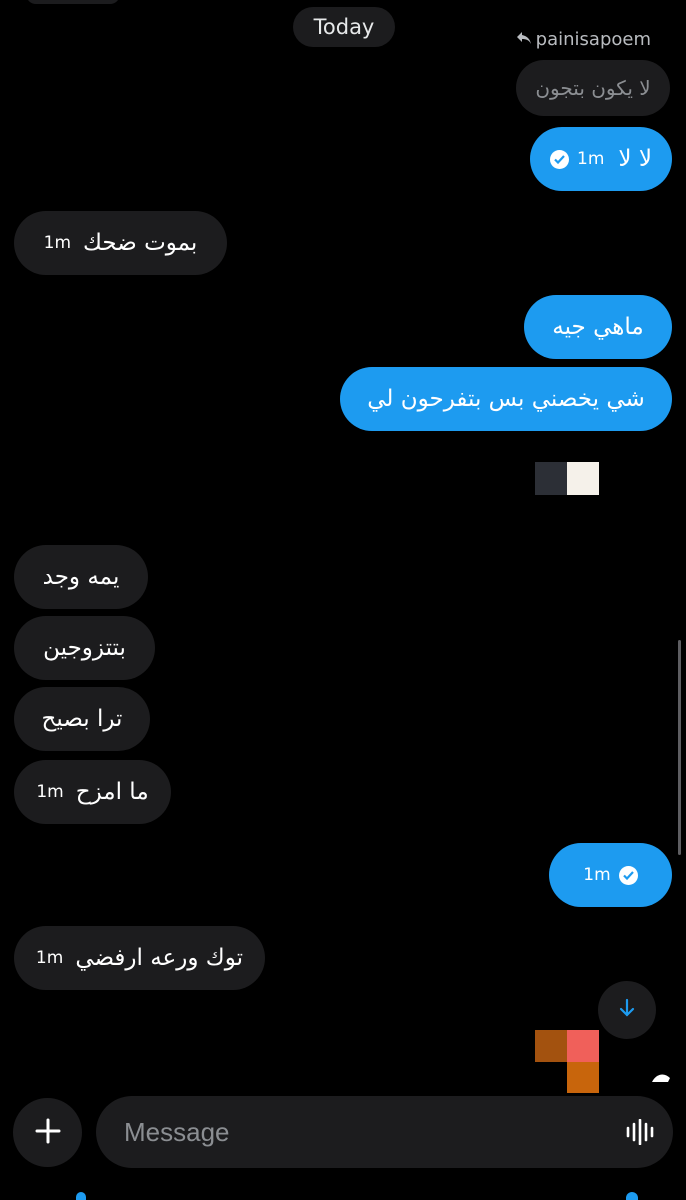 The height and width of the screenshot is (1200, 686). I want to click on message-bubble-incoming: يمه وجد, so click(81, 577).